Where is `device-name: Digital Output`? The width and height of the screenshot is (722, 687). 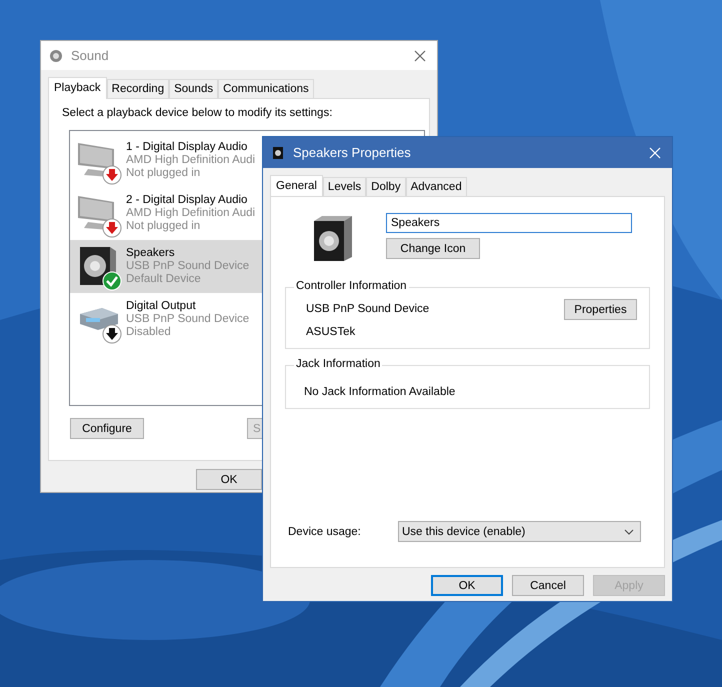 device-name: Digital Output is located at coordinates (161, 306).